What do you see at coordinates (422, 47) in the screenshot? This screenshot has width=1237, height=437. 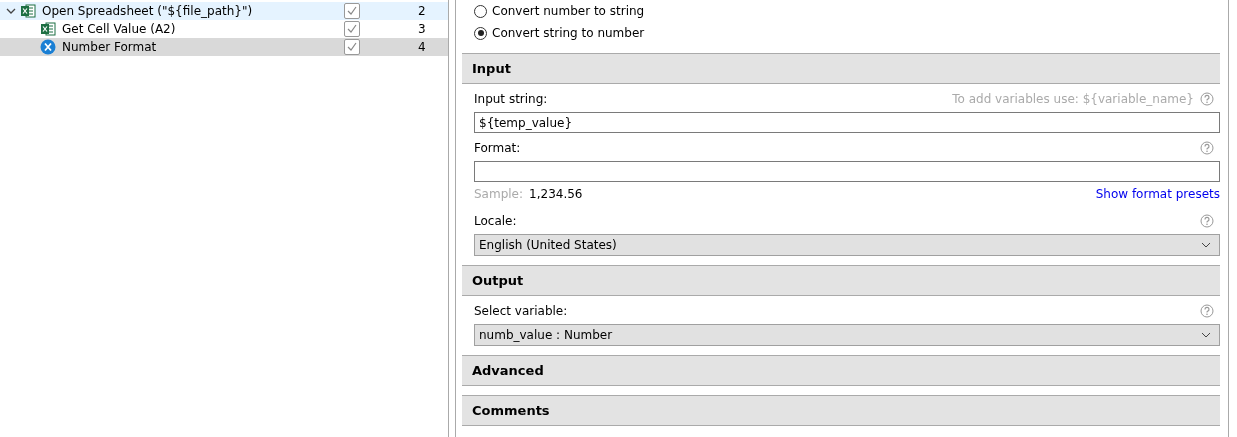 I see `line-number: 4` at bounding box center [422, 47].